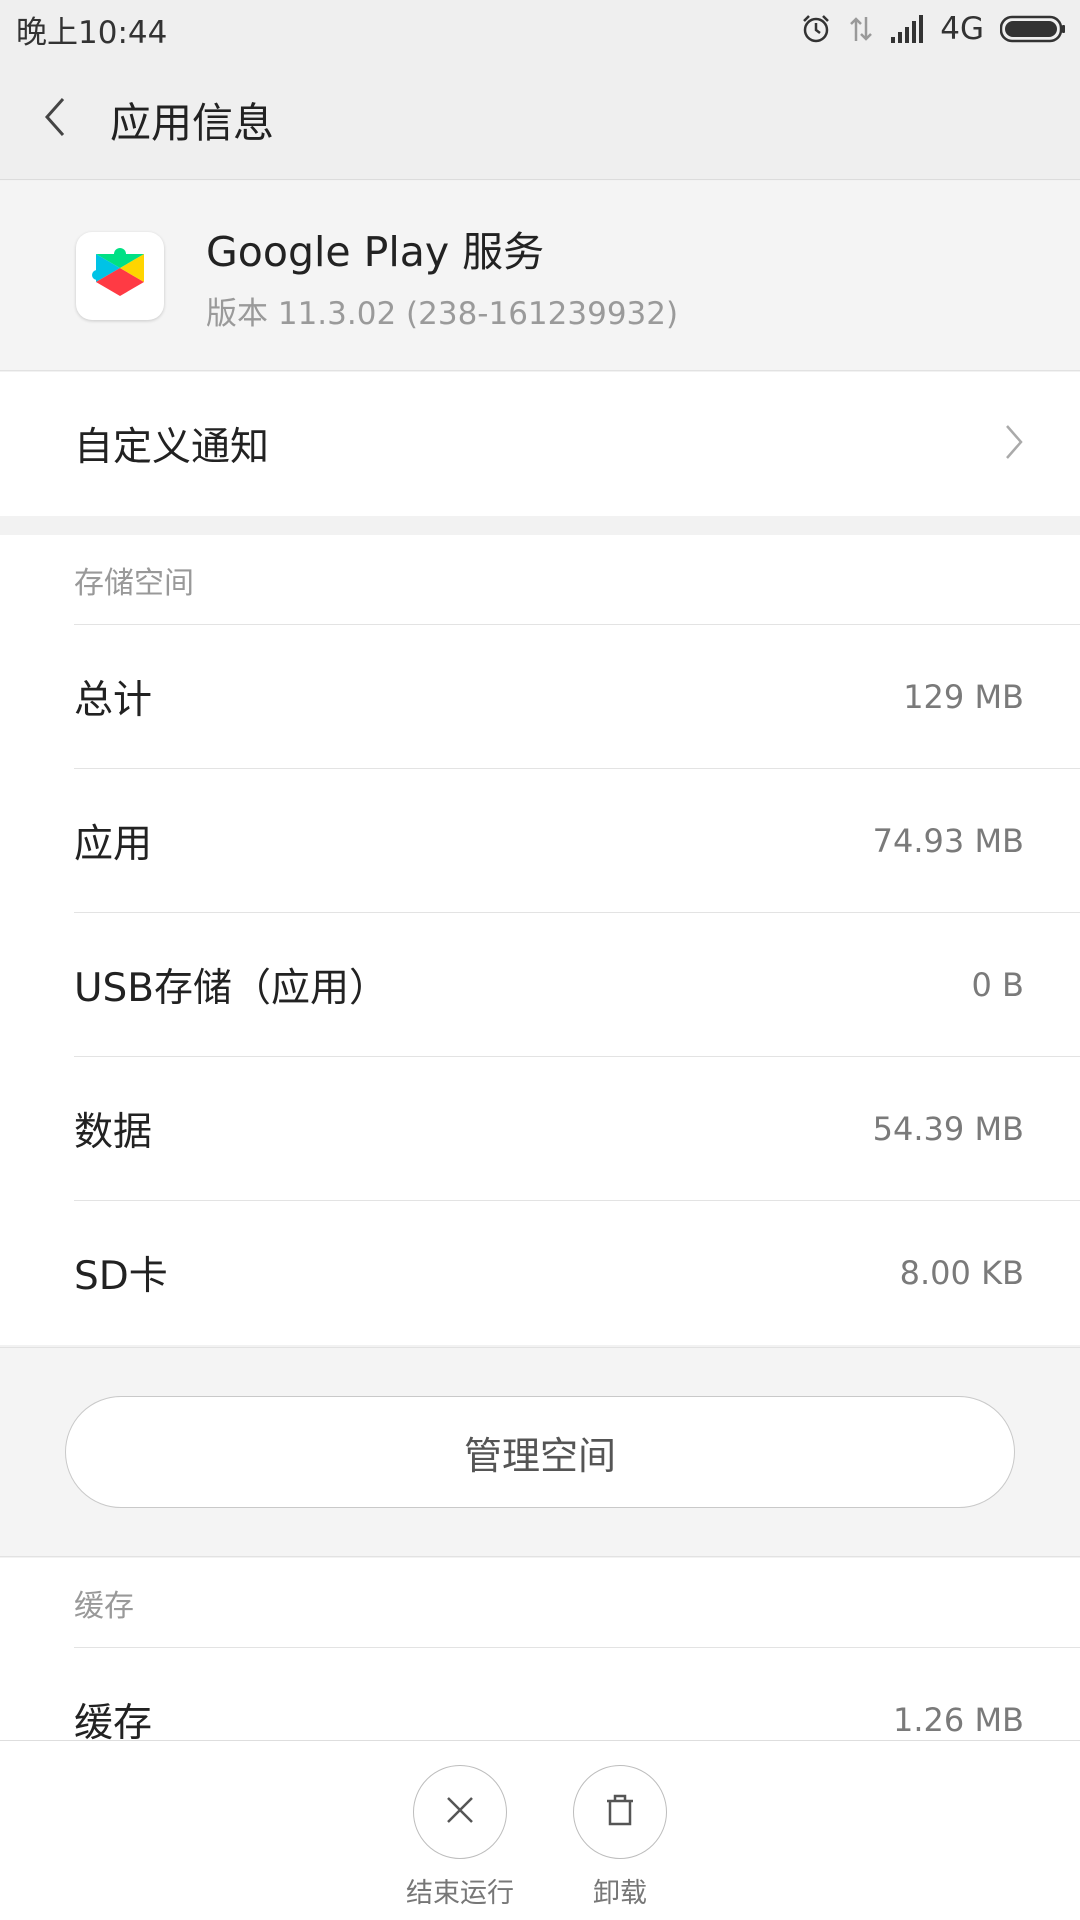 The width and height of the screenshot is (1080, 1920). Describe the element at coordinates (120, 275) in the screenshot. I see `google-play-services-icon` at that location.